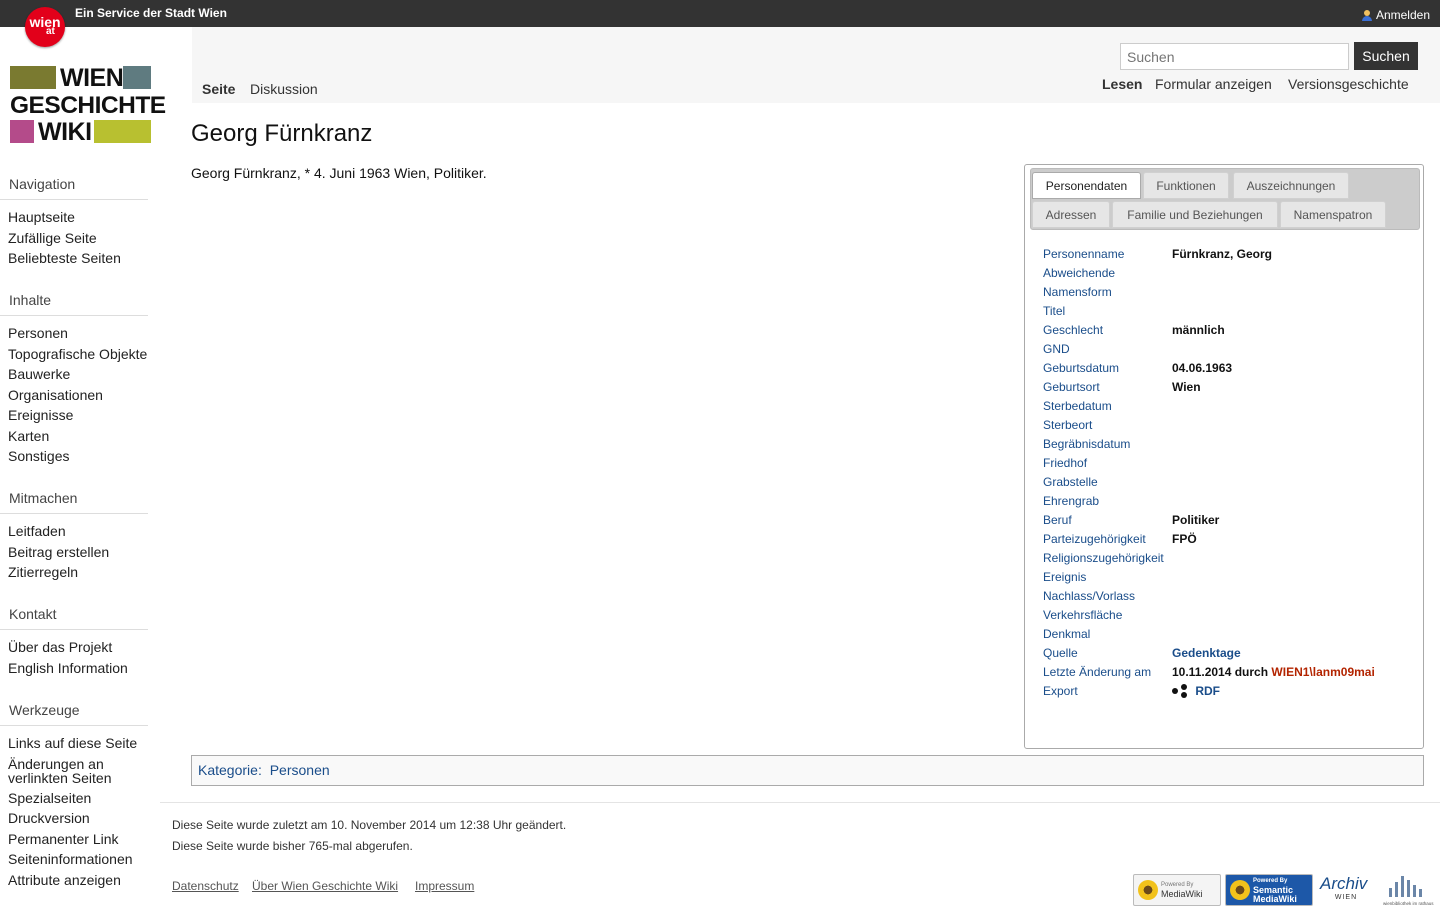 This screenshot has width=1440, height=914. What do you see at coordinates (84, 771) in the screenshot?
I see `sidebar-item-aenderungen-an-verlinkten-seiten: Änderungen an verlinkten Seiten` at bounding box center [84, 771].